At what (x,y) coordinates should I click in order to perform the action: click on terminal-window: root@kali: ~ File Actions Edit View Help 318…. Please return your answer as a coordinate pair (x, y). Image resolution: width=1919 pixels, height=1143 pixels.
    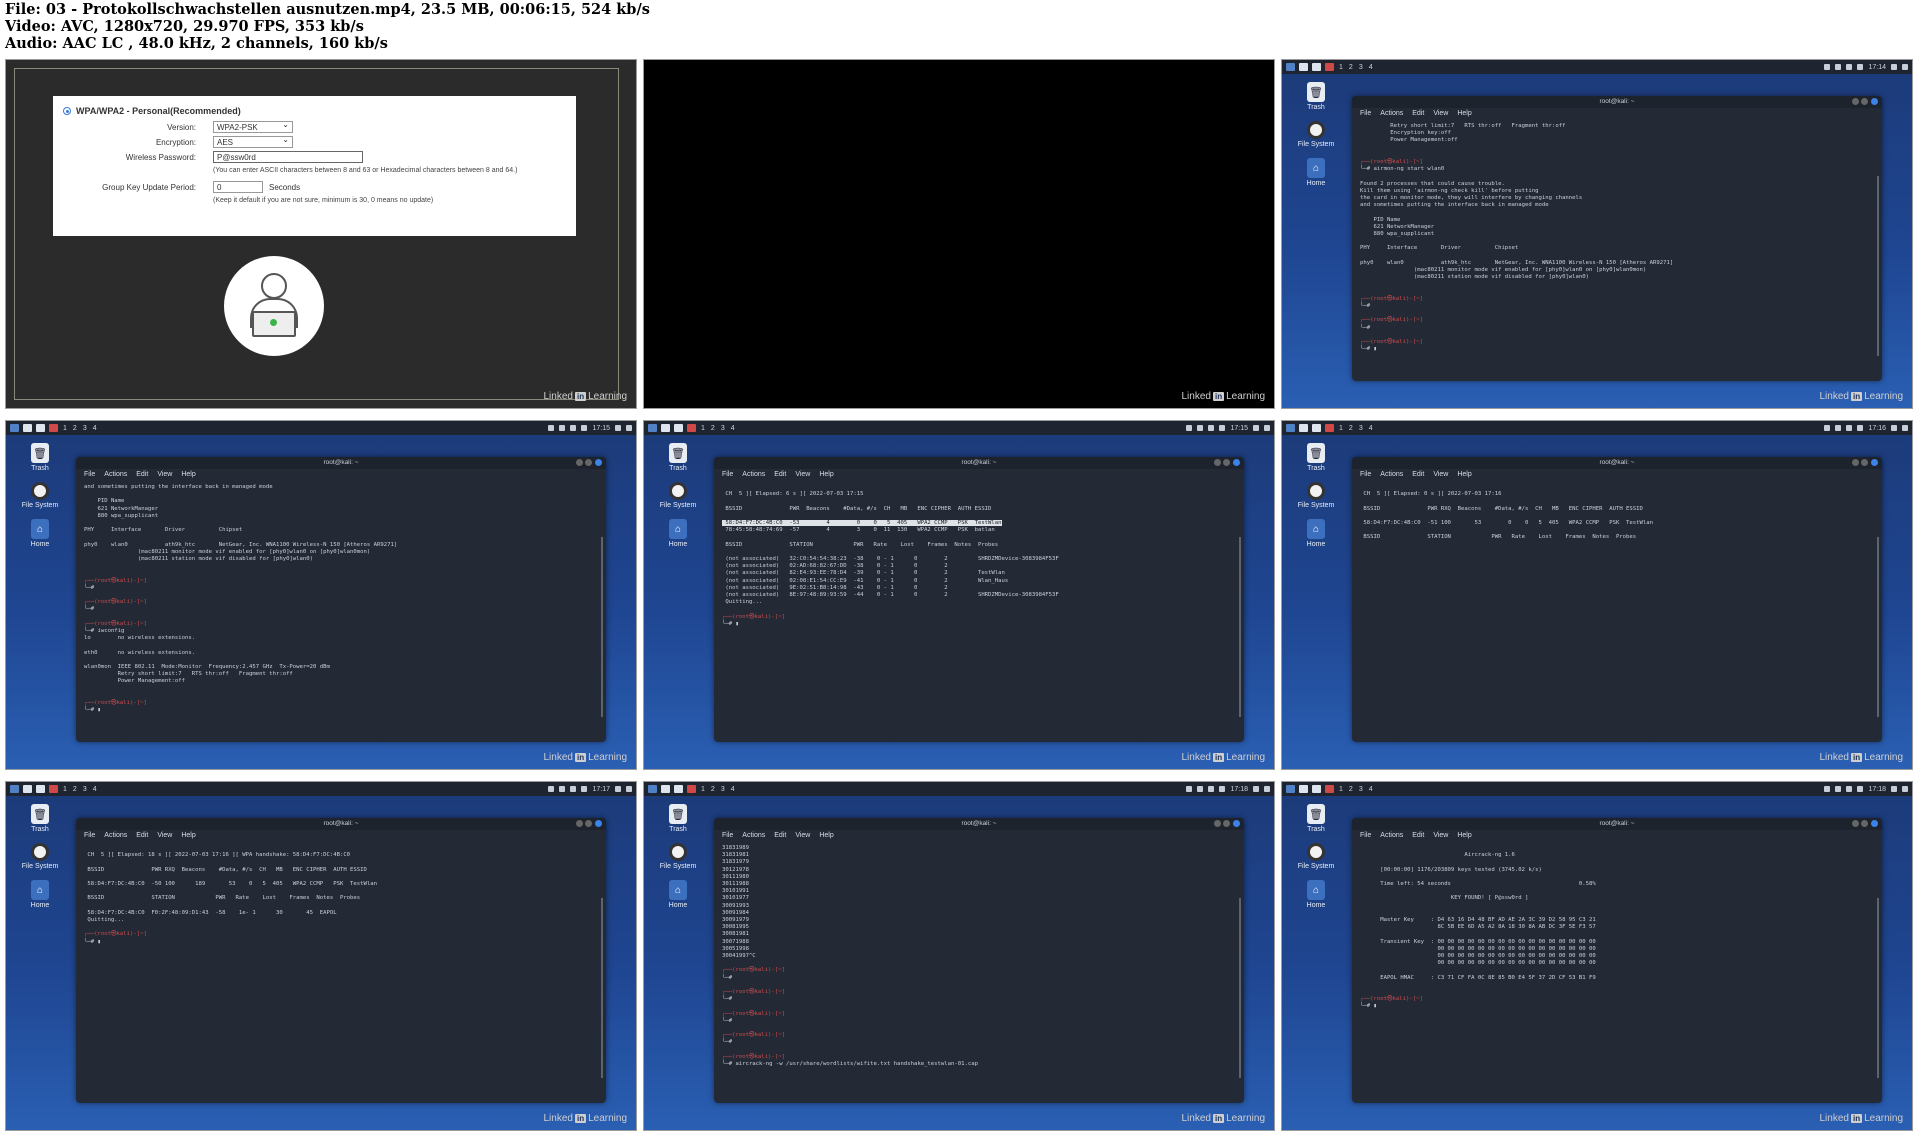
    Looking at the image, I should click on (979, 960).